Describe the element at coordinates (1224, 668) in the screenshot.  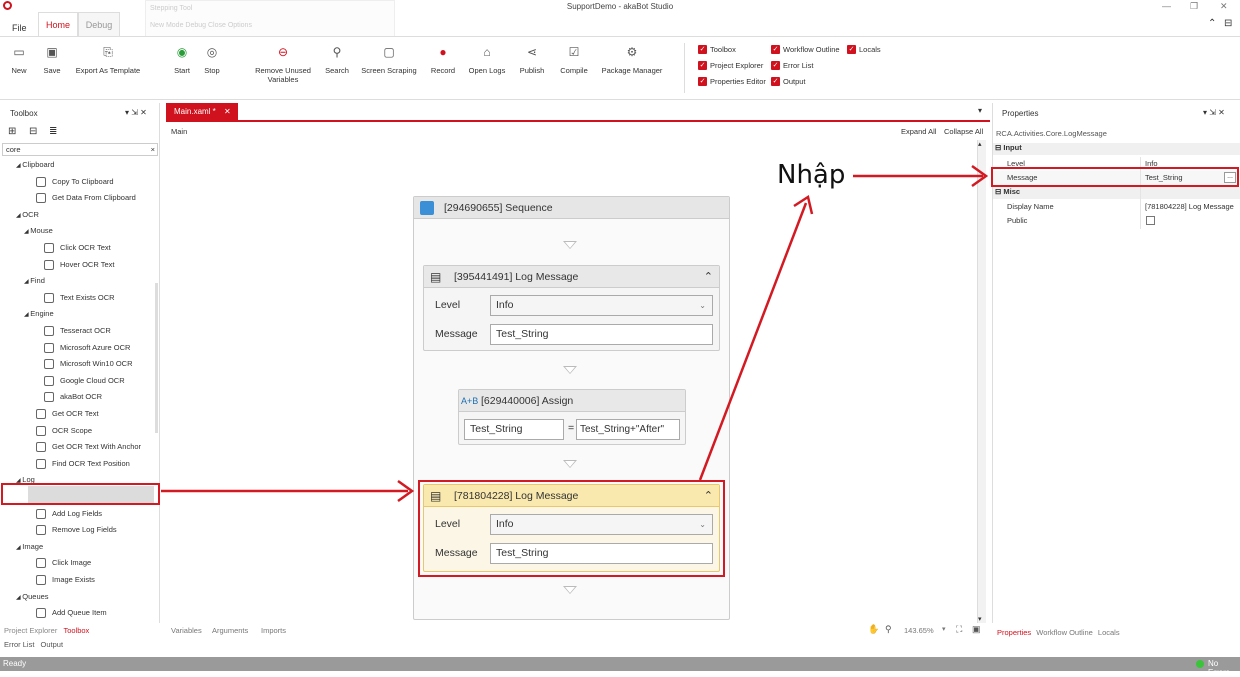
I see `error-count: No Errors` at that location.